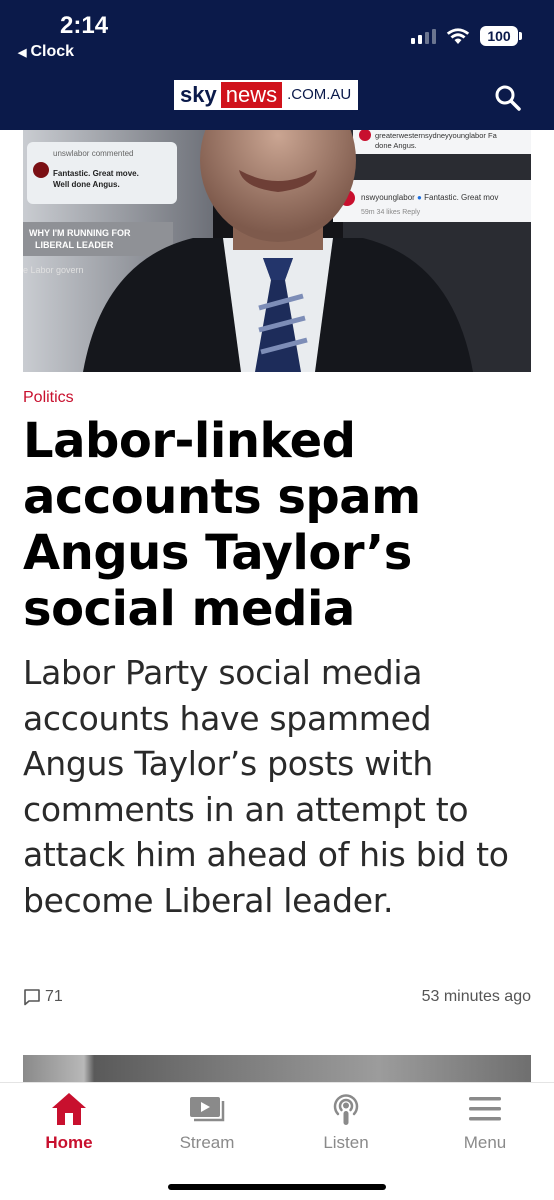  Describe the element at coordinates (508, 98) in the screenshot. I see `search-icon` at that location.